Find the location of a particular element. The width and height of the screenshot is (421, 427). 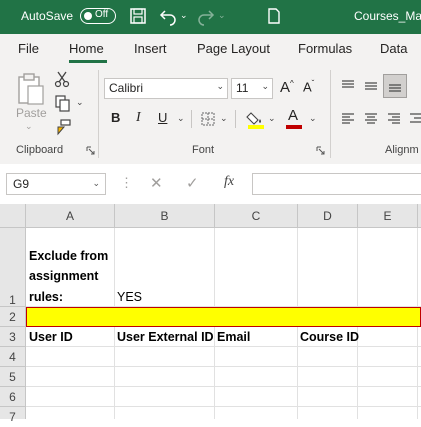

tab-page-layout: Page Layout is located at coordinates (233, 48).